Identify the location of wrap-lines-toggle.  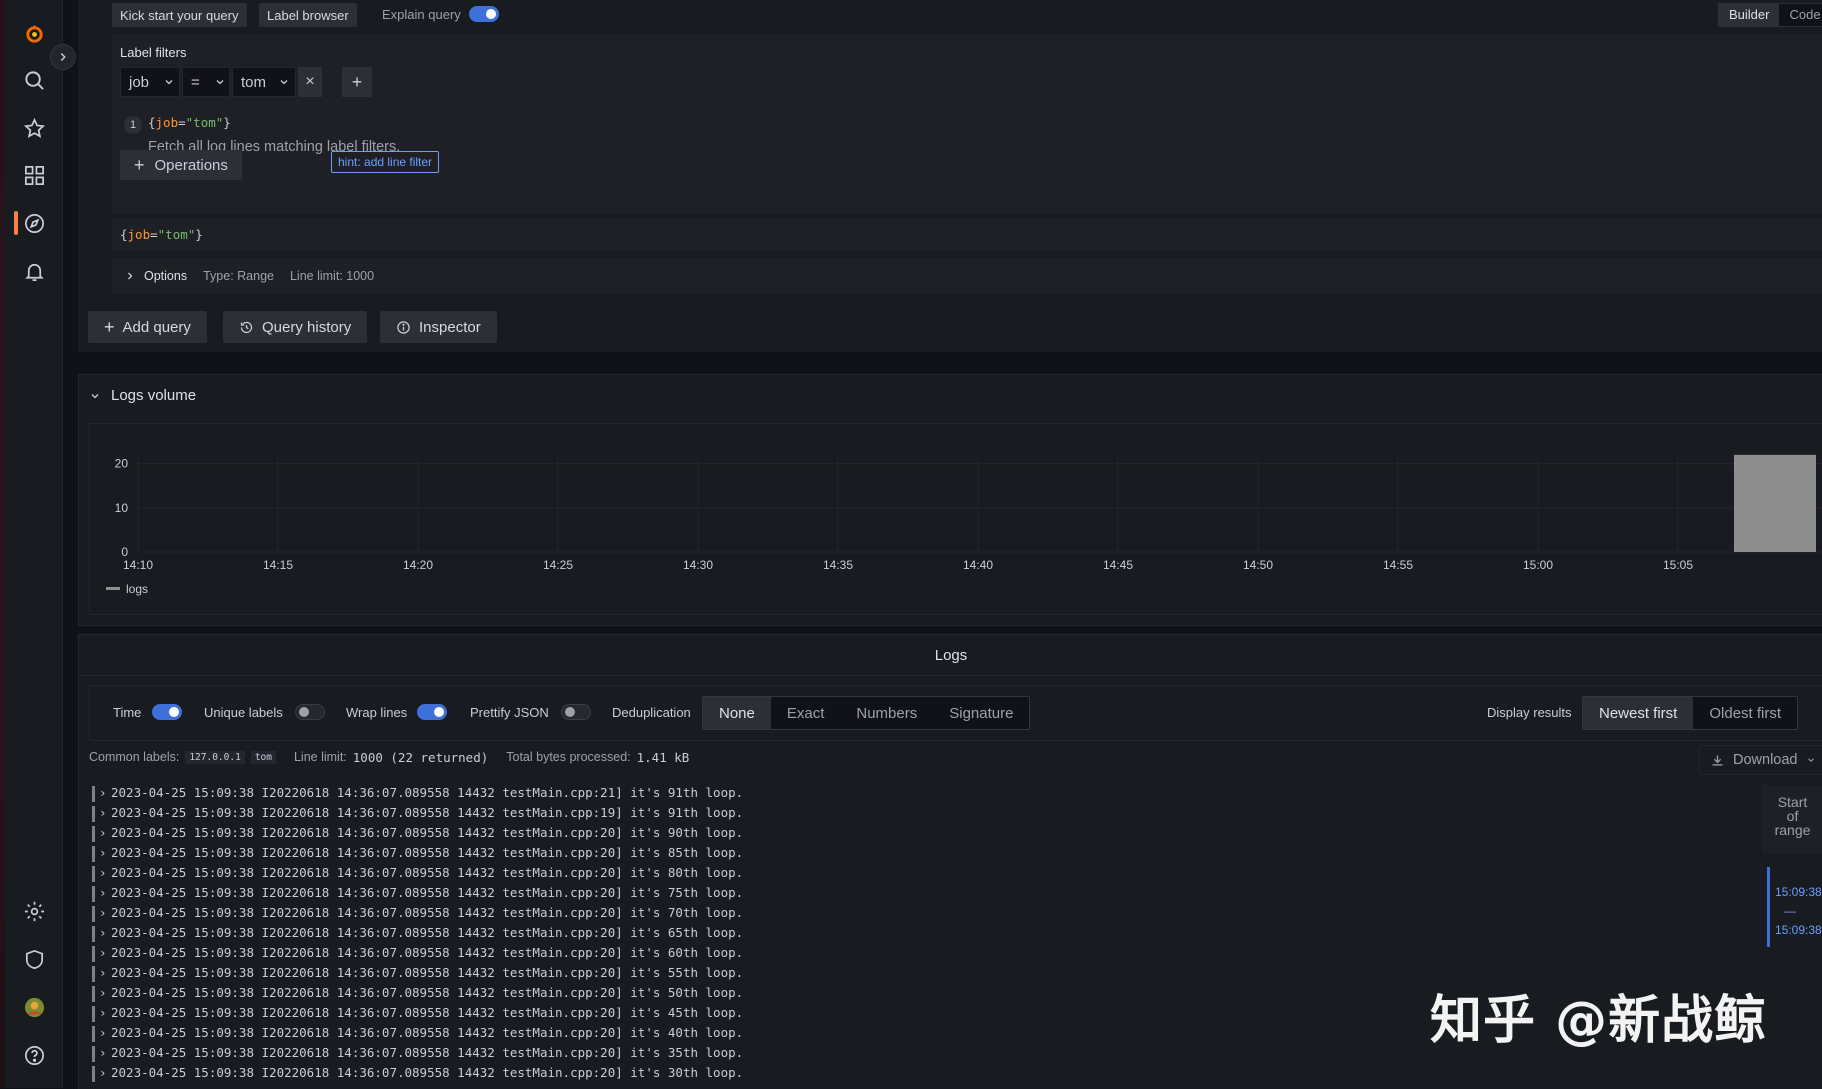
(432, 712).